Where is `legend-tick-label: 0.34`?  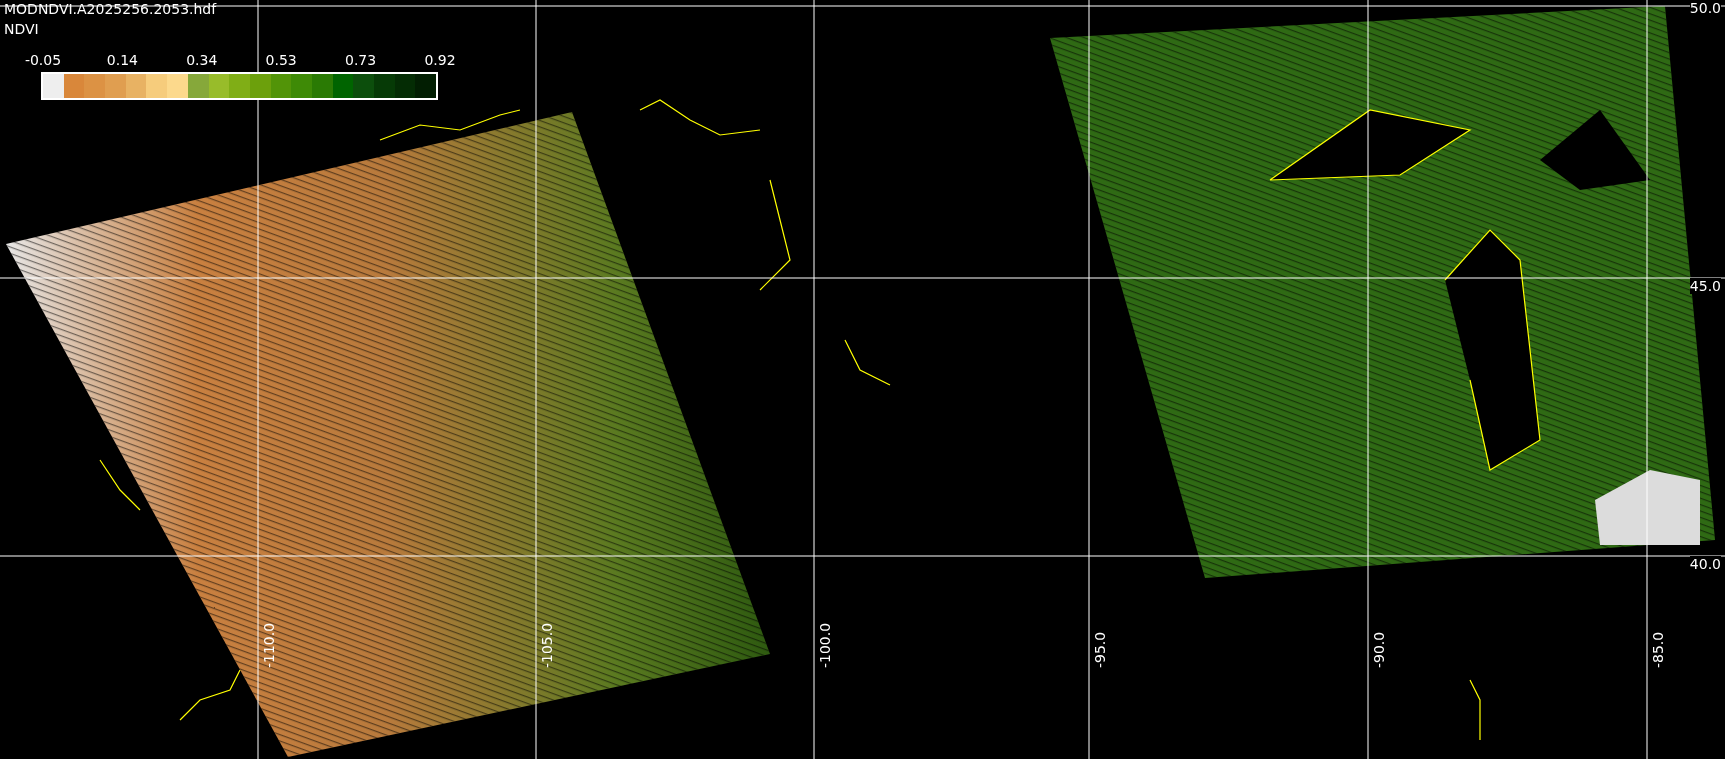
legend-tick-label: 0.34 is located at coordinates (202, 60).